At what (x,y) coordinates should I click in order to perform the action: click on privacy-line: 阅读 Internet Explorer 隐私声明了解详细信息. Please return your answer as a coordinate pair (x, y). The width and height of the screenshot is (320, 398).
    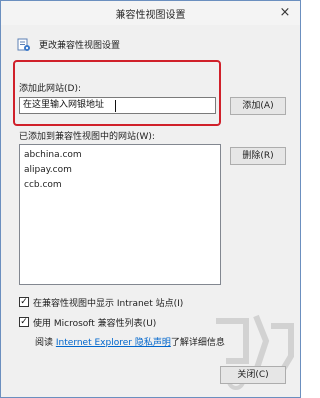
    Looking at the image, I should click on (130, 341).